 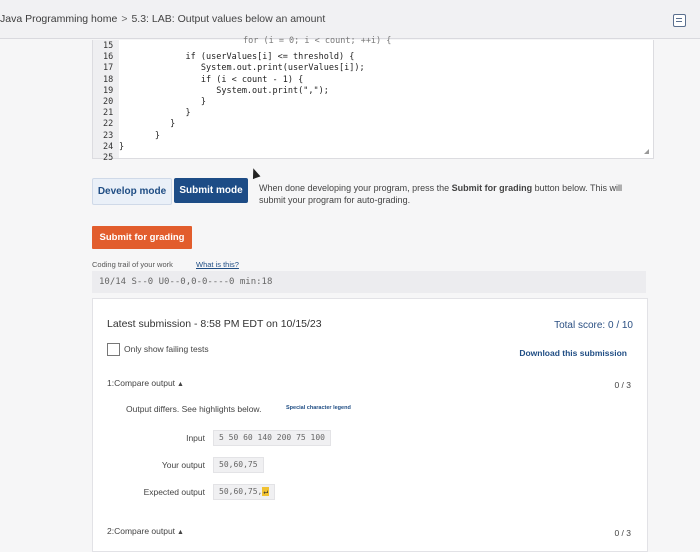 What do you see at coordinates (318, 408) in the screenshot?
I see `special-character-legend-link: Special character legend` at bounding box center [318, 408].